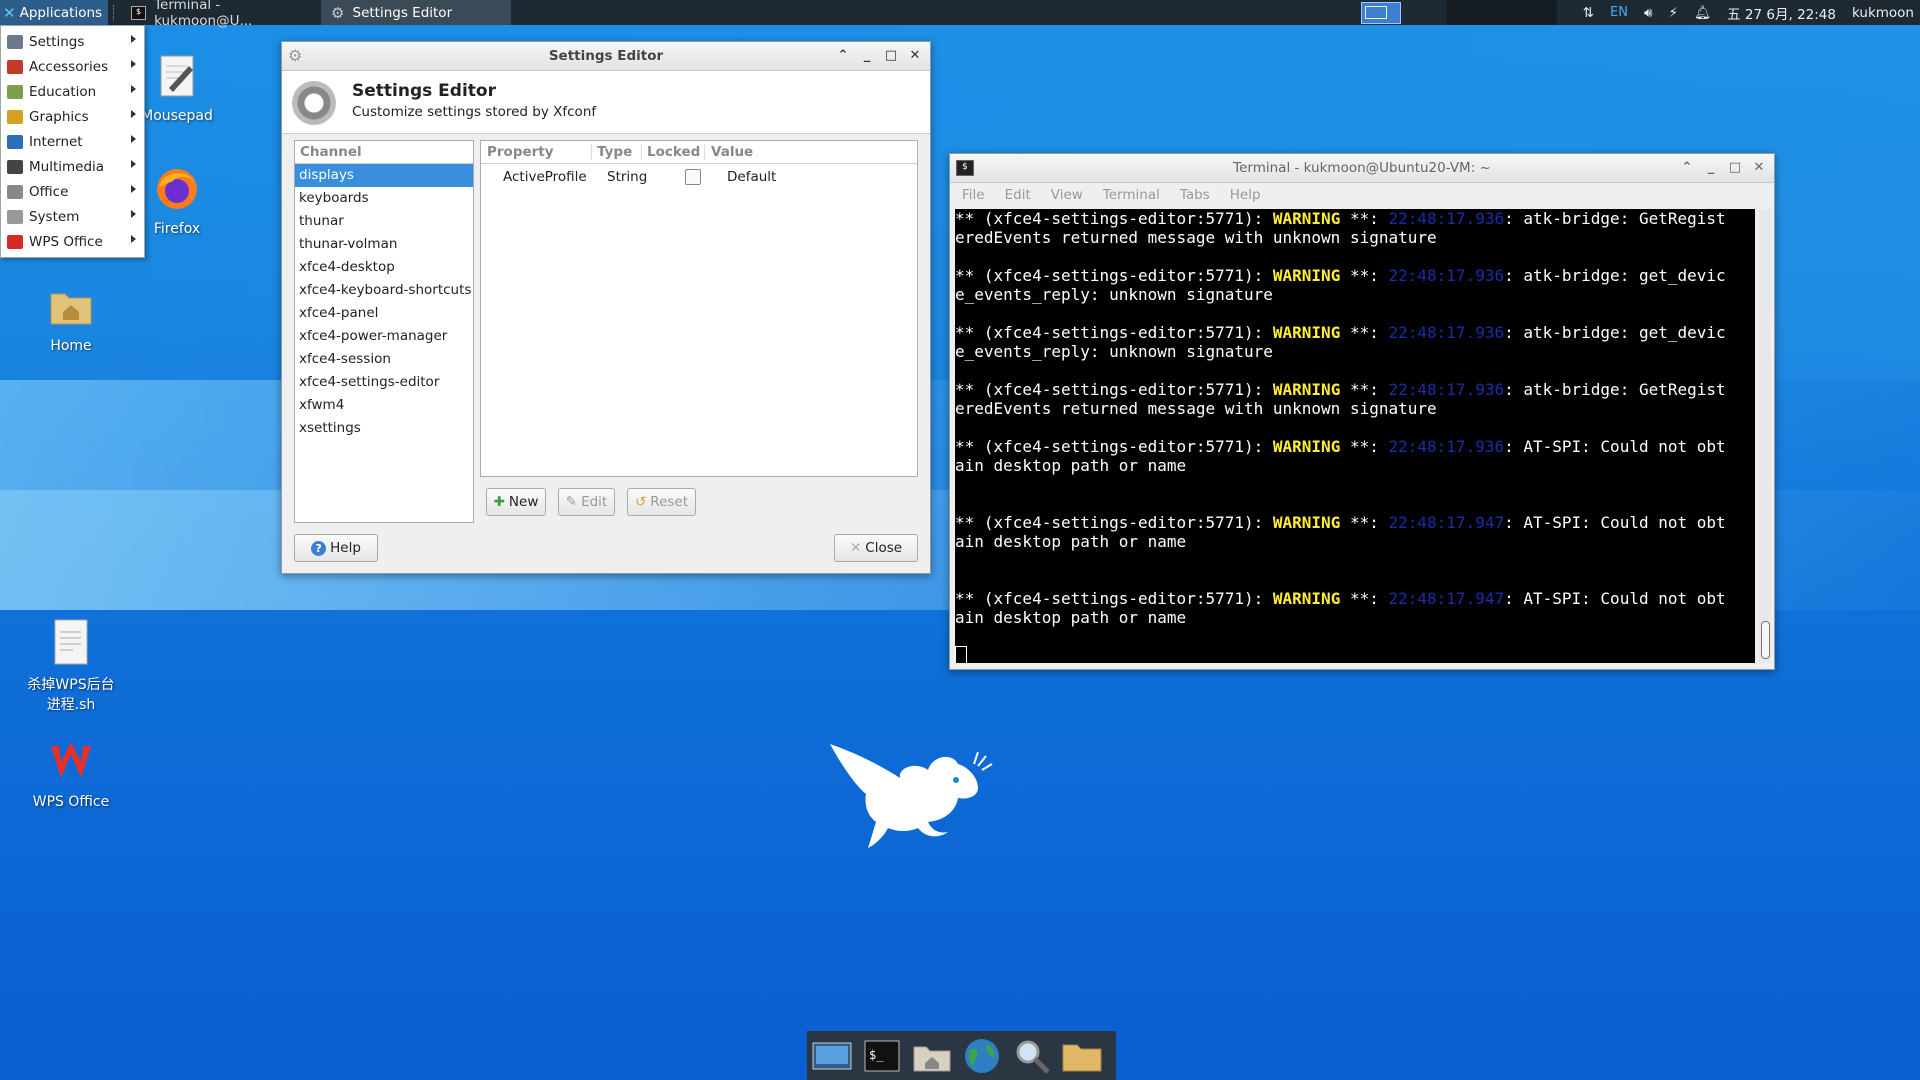 Image resolution: width=1920 pixels, height=1080 pixels. Describe the element at coordinates (1619, 12) in the screenshot. I see `keyboard-layout-indicator: EN` at that location.